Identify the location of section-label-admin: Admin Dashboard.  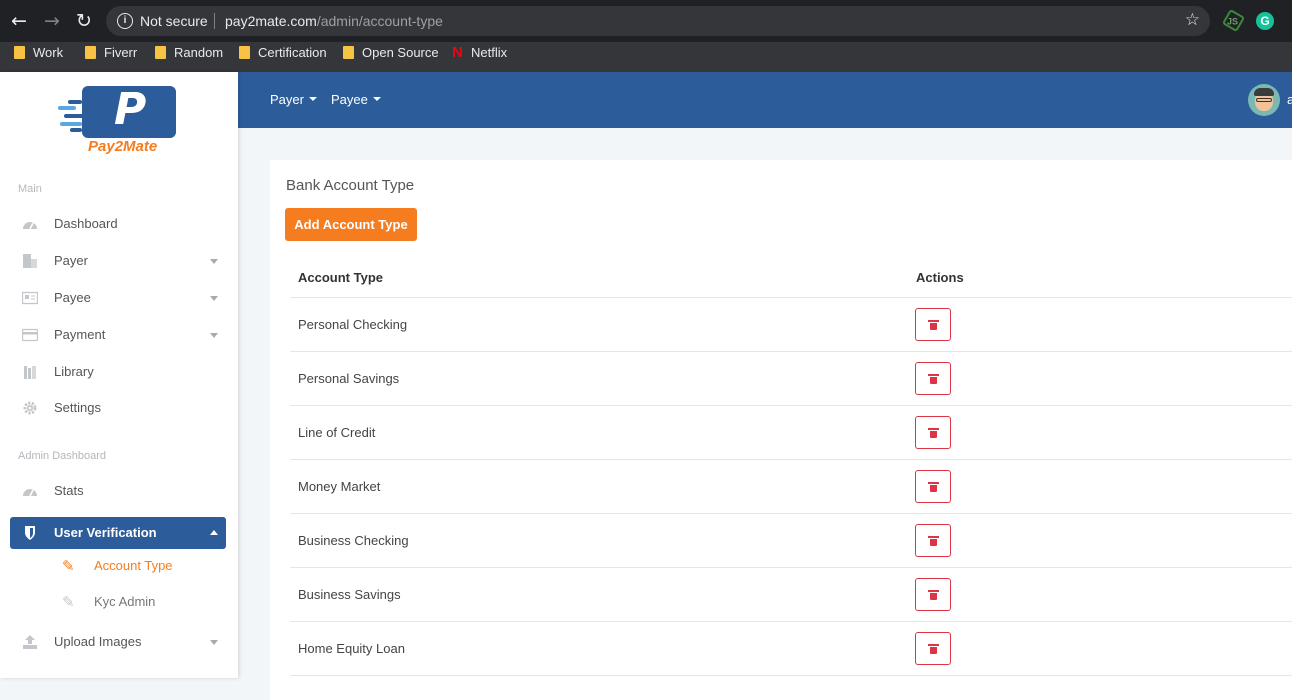
(62, 456).